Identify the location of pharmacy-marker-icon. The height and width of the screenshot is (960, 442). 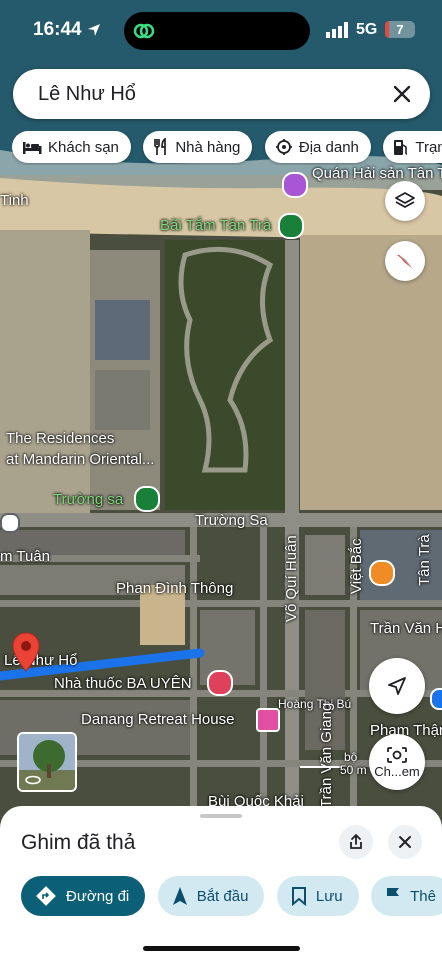
(220, 683).